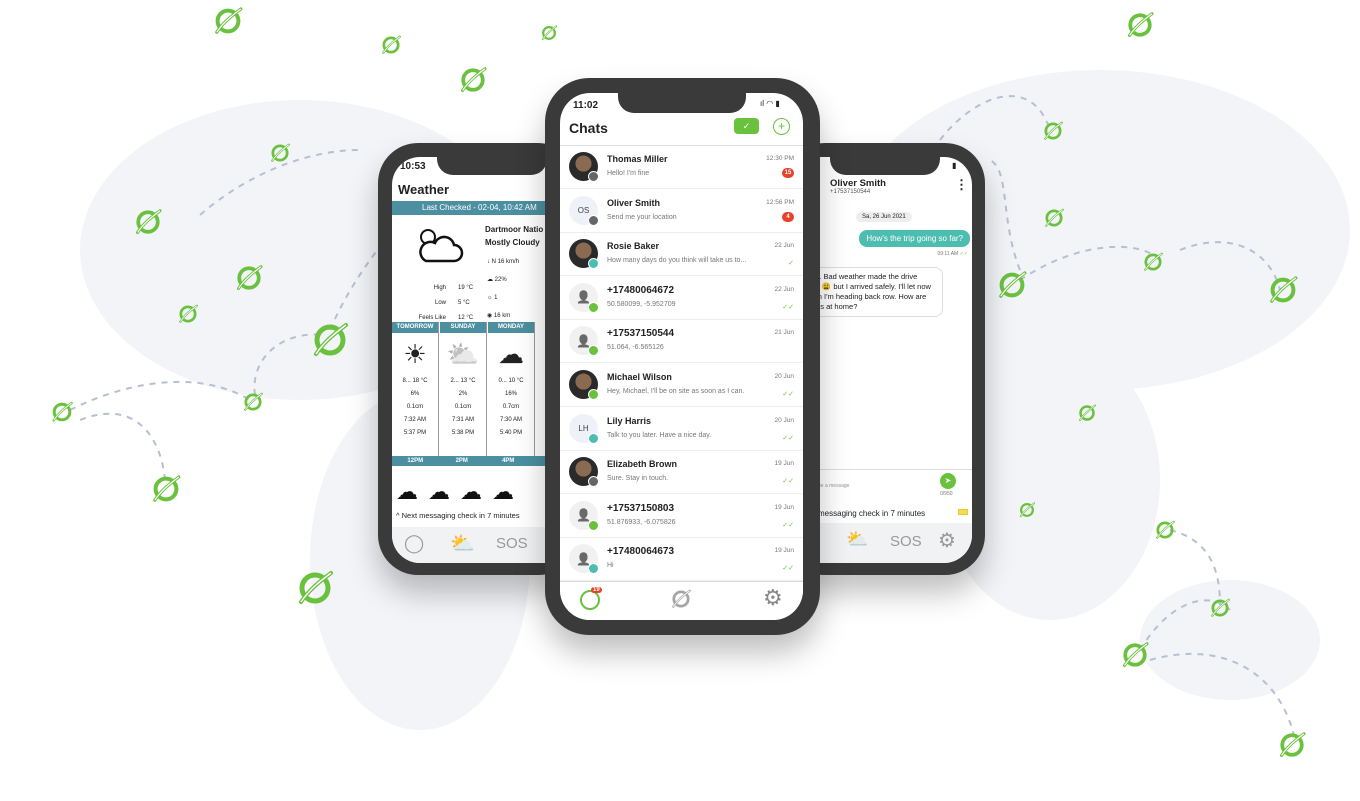 This screenshot has height=801, width=1360. What do you see at coordinates (784, 333) in the screenshot?
I see `message-time: 21 Jun` at bounding box center [784, 333].